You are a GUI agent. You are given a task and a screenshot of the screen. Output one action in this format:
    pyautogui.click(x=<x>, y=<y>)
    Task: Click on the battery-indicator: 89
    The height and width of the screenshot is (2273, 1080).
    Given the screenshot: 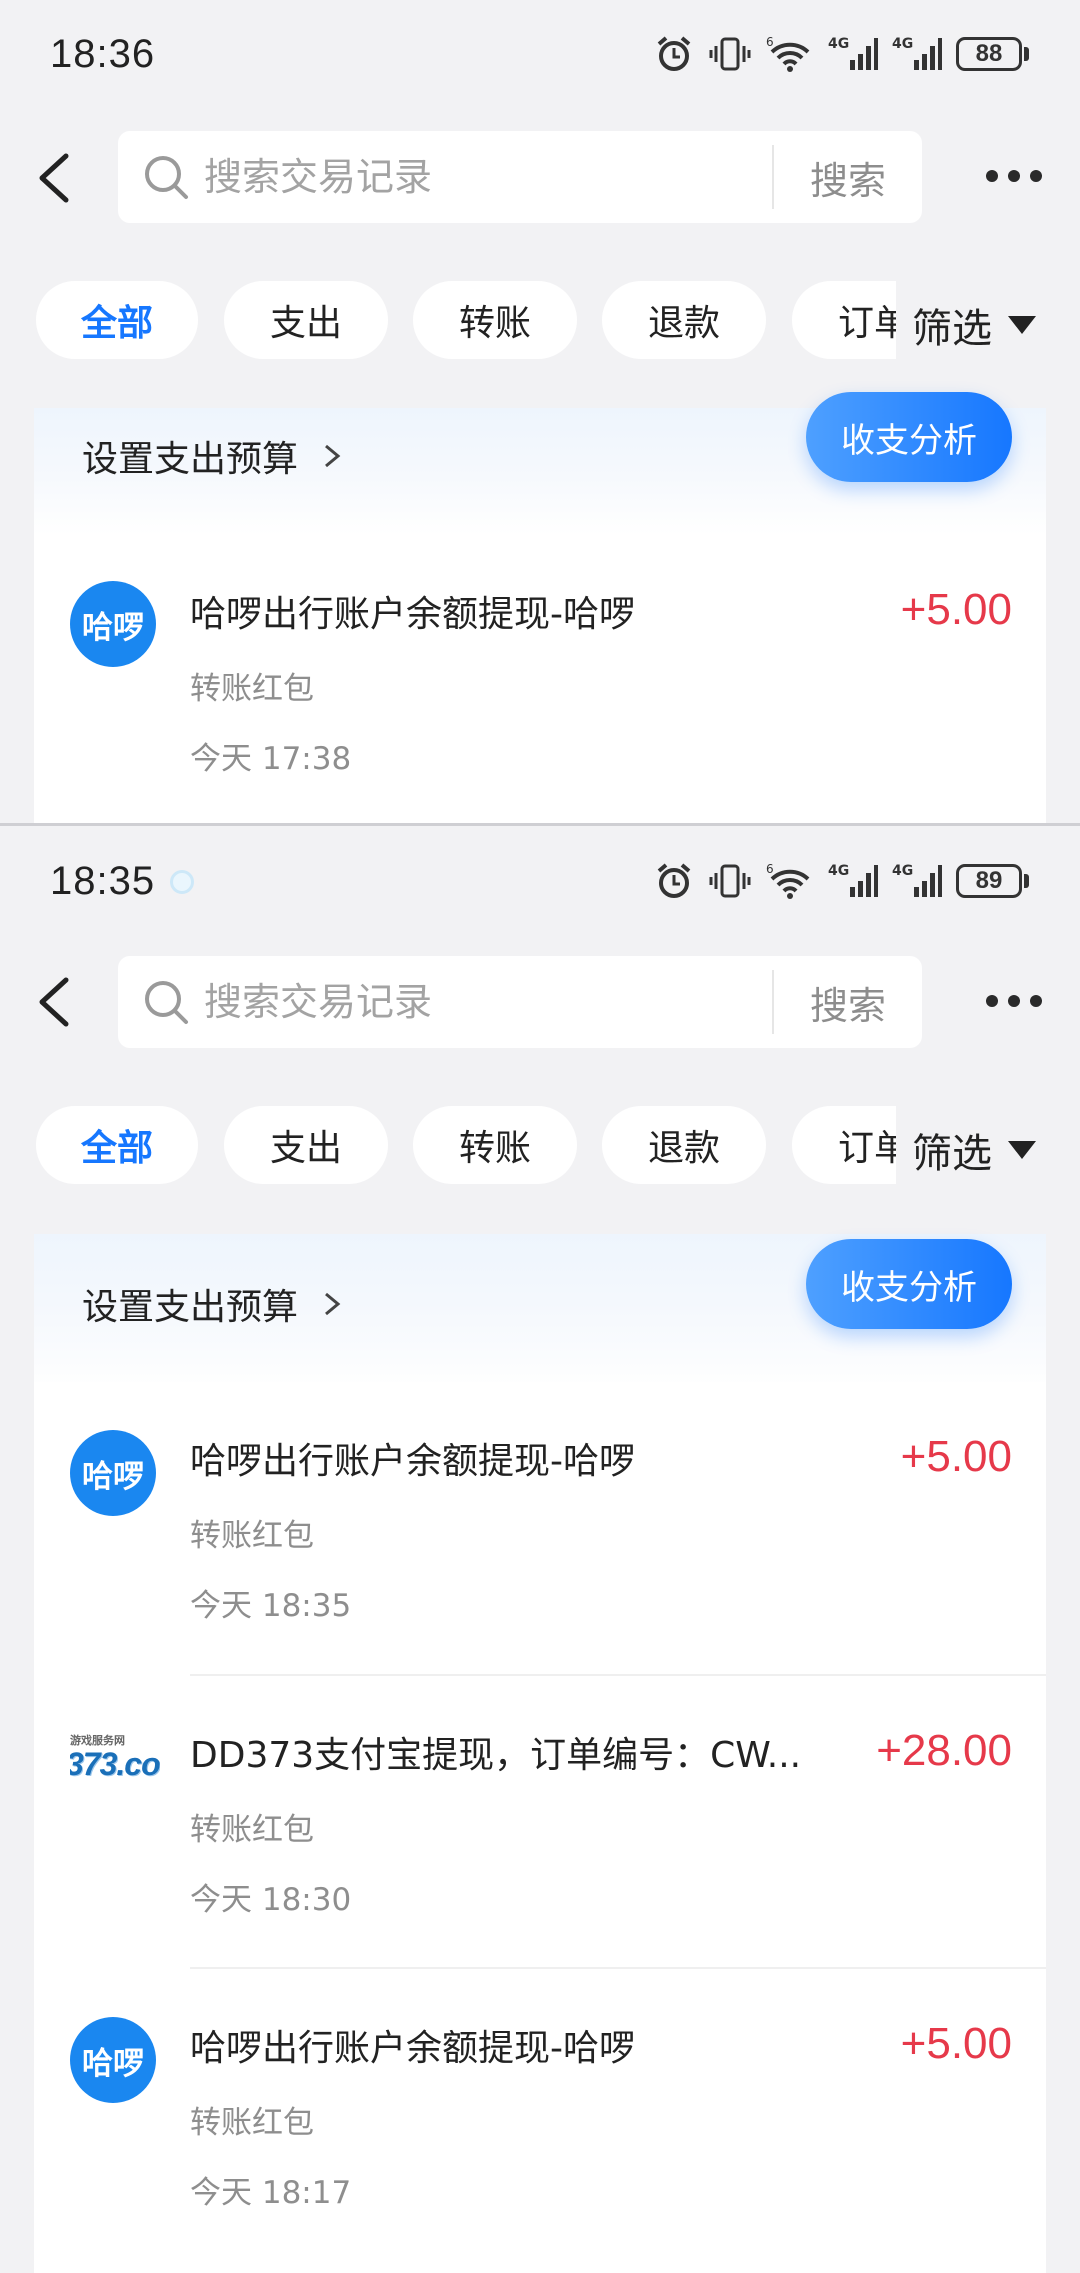 What is the action you would take?
    pyautogui.click(x=992, y=881)
    